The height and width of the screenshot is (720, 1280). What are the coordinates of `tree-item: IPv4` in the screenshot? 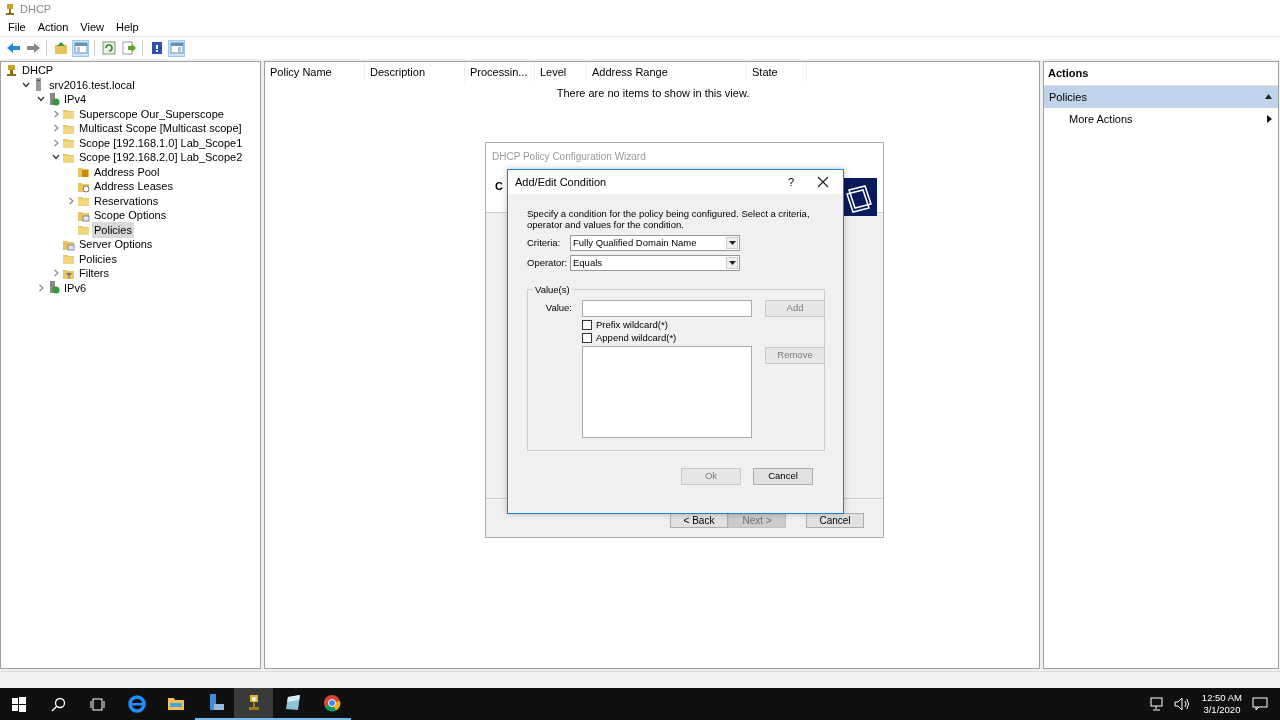 It's located at (75, 99).